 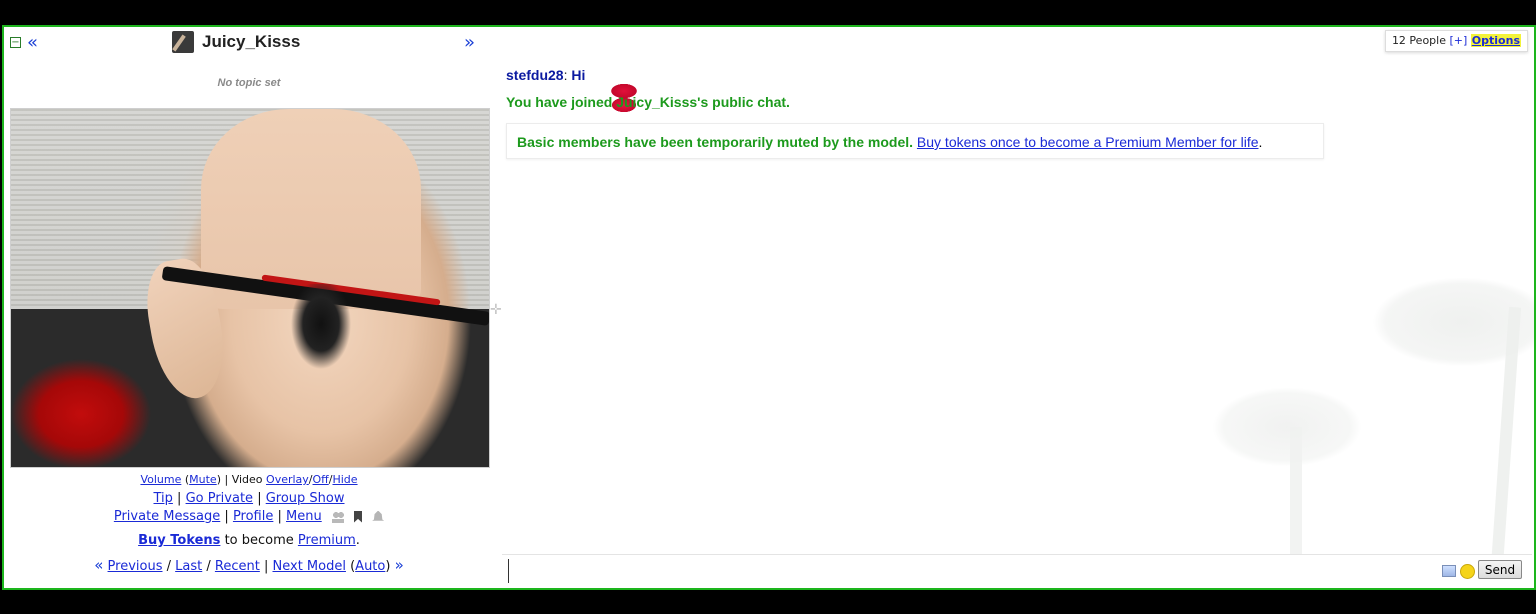 What do you see at coordinates (321, 479) in the screenshot?
I see `off-link: Off` at bounding box center [321, 479].